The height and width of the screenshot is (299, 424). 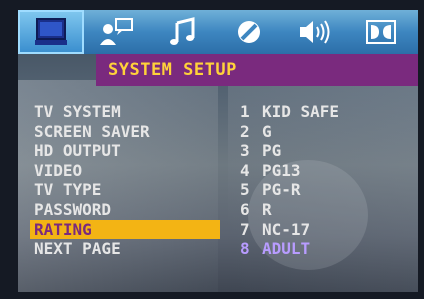 What do you see at coordinates (321, 132) in the screenshot?
I see `rating-option: 2G` at bounding box center [321, 132].